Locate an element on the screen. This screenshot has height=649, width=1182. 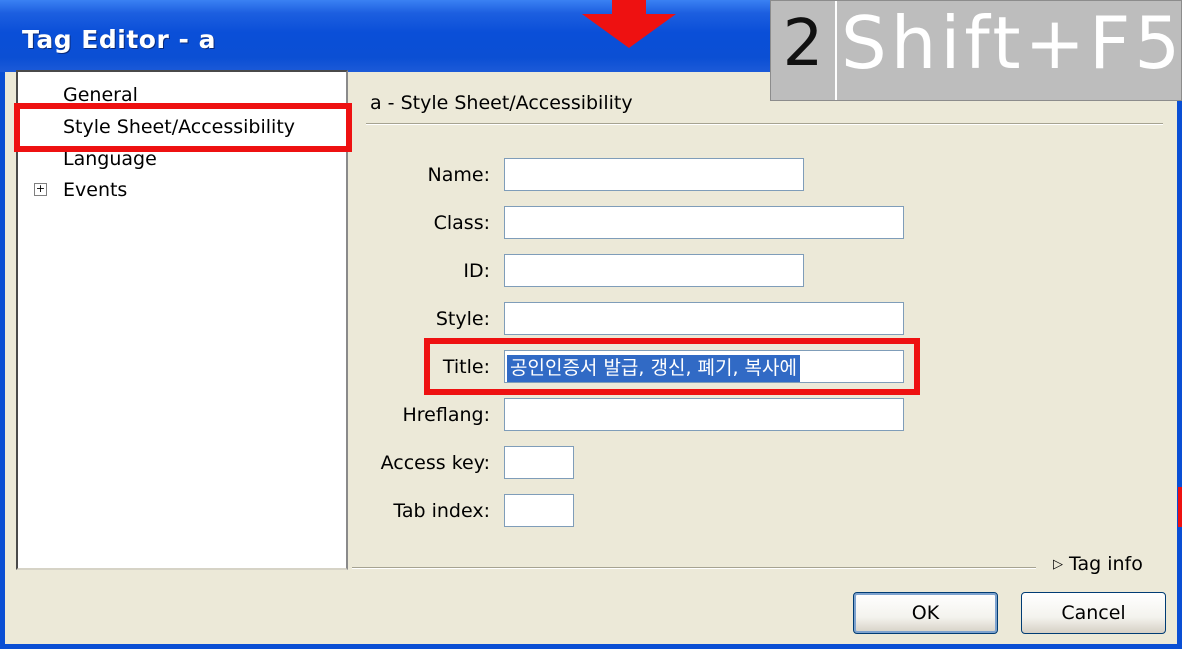
class-label: Class: is located at coordinates (461, 223).